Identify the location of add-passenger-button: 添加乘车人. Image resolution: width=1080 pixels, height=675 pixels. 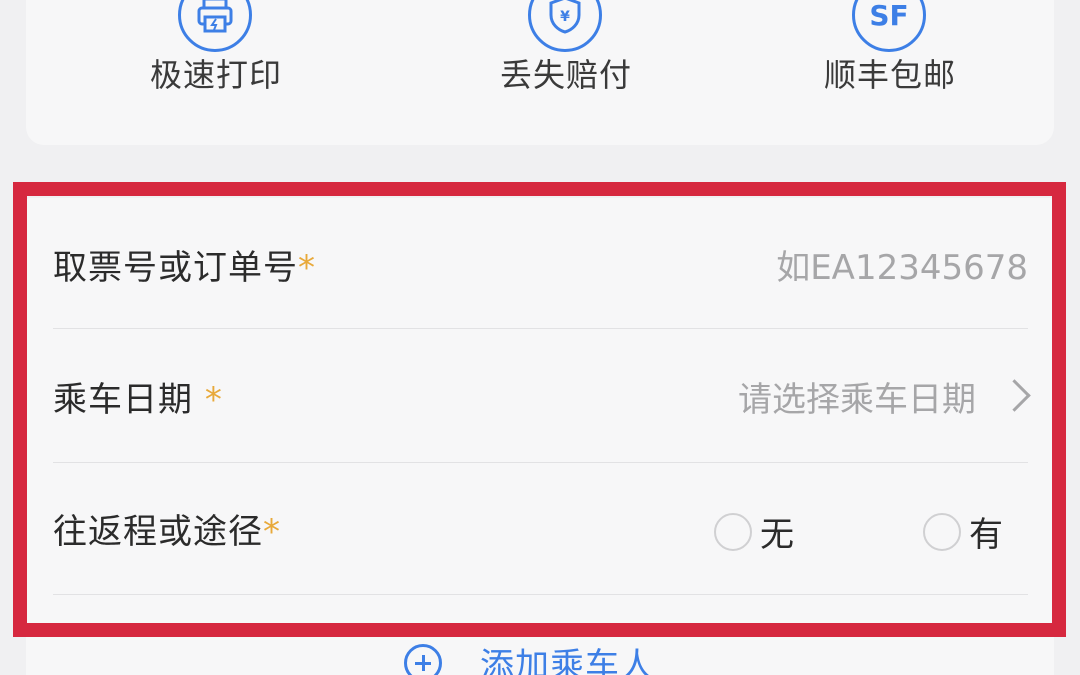
(529, 656).